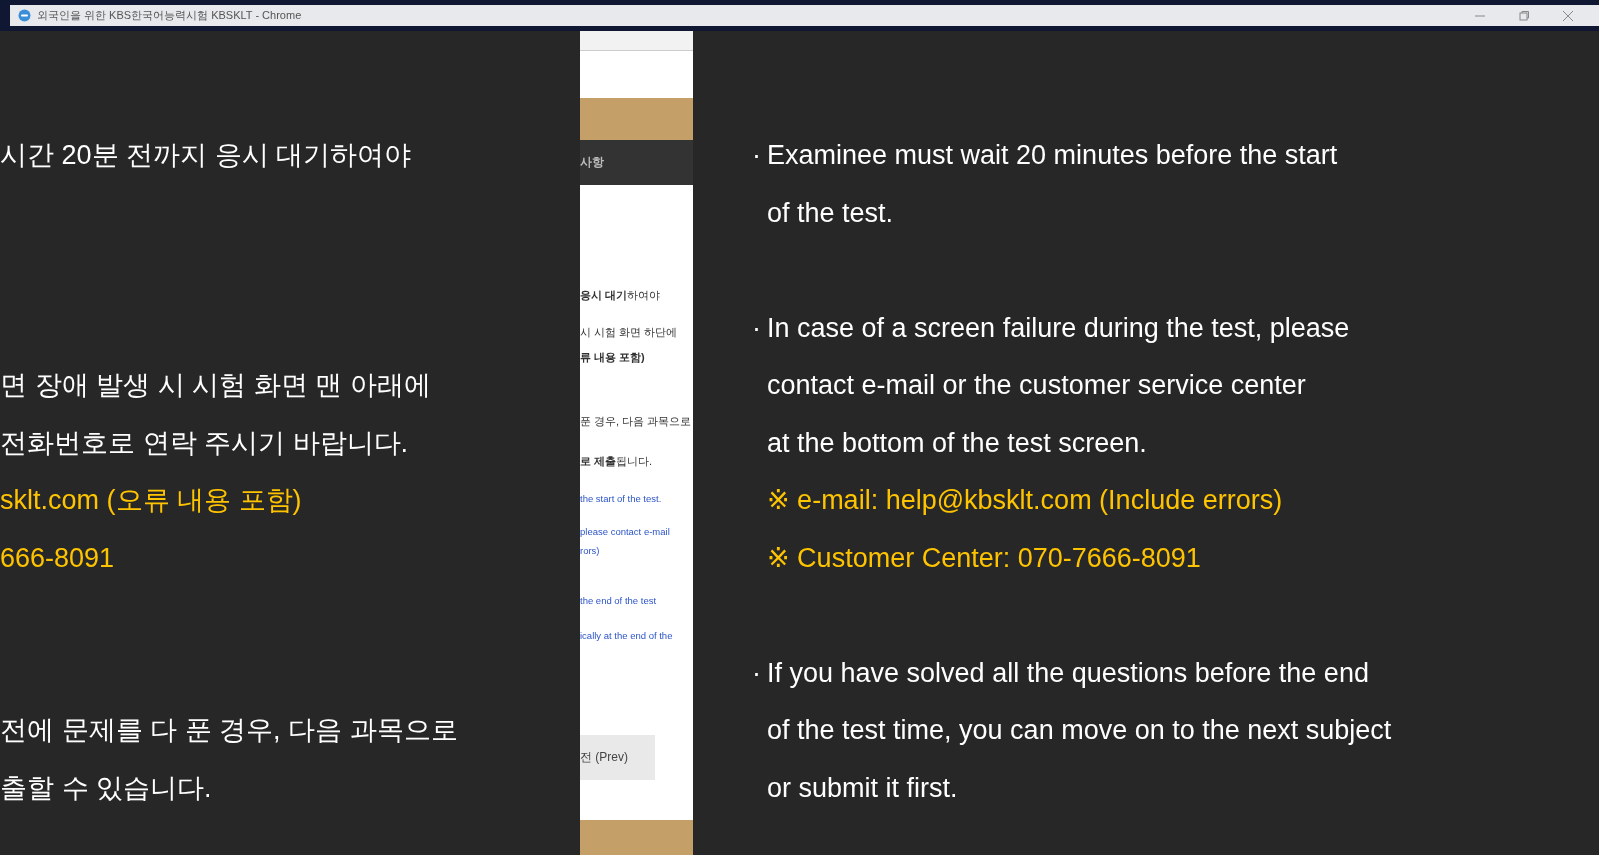 The image size is (1599, 855). I want to click on browser-logo-icon, so click(24, 15).